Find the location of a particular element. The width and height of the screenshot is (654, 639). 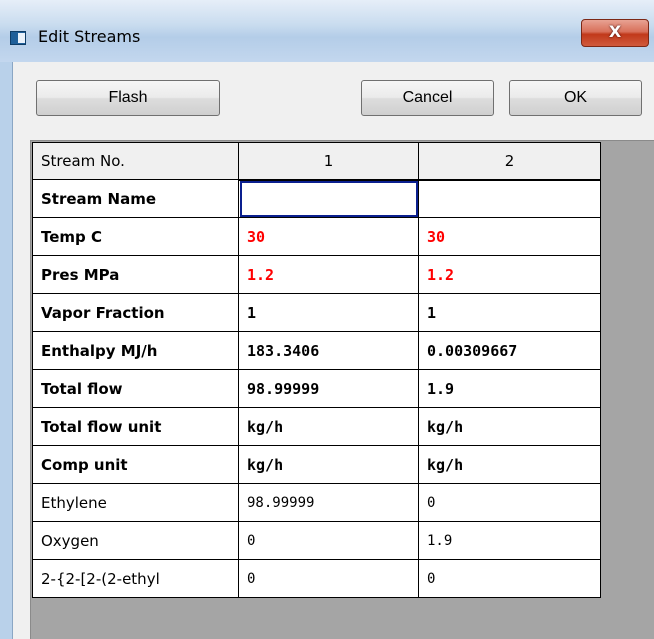

table-row: Stream Name is located at coordinates (316, 198).